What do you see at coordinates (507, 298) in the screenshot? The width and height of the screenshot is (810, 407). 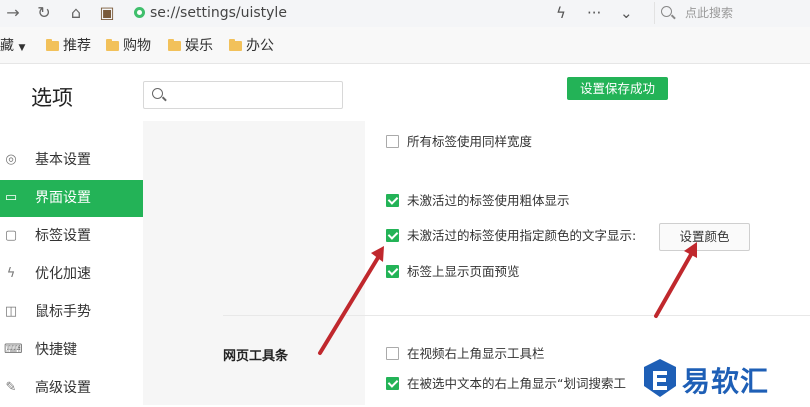 I see `annotation-arrows` at bounding box center [507, 298].